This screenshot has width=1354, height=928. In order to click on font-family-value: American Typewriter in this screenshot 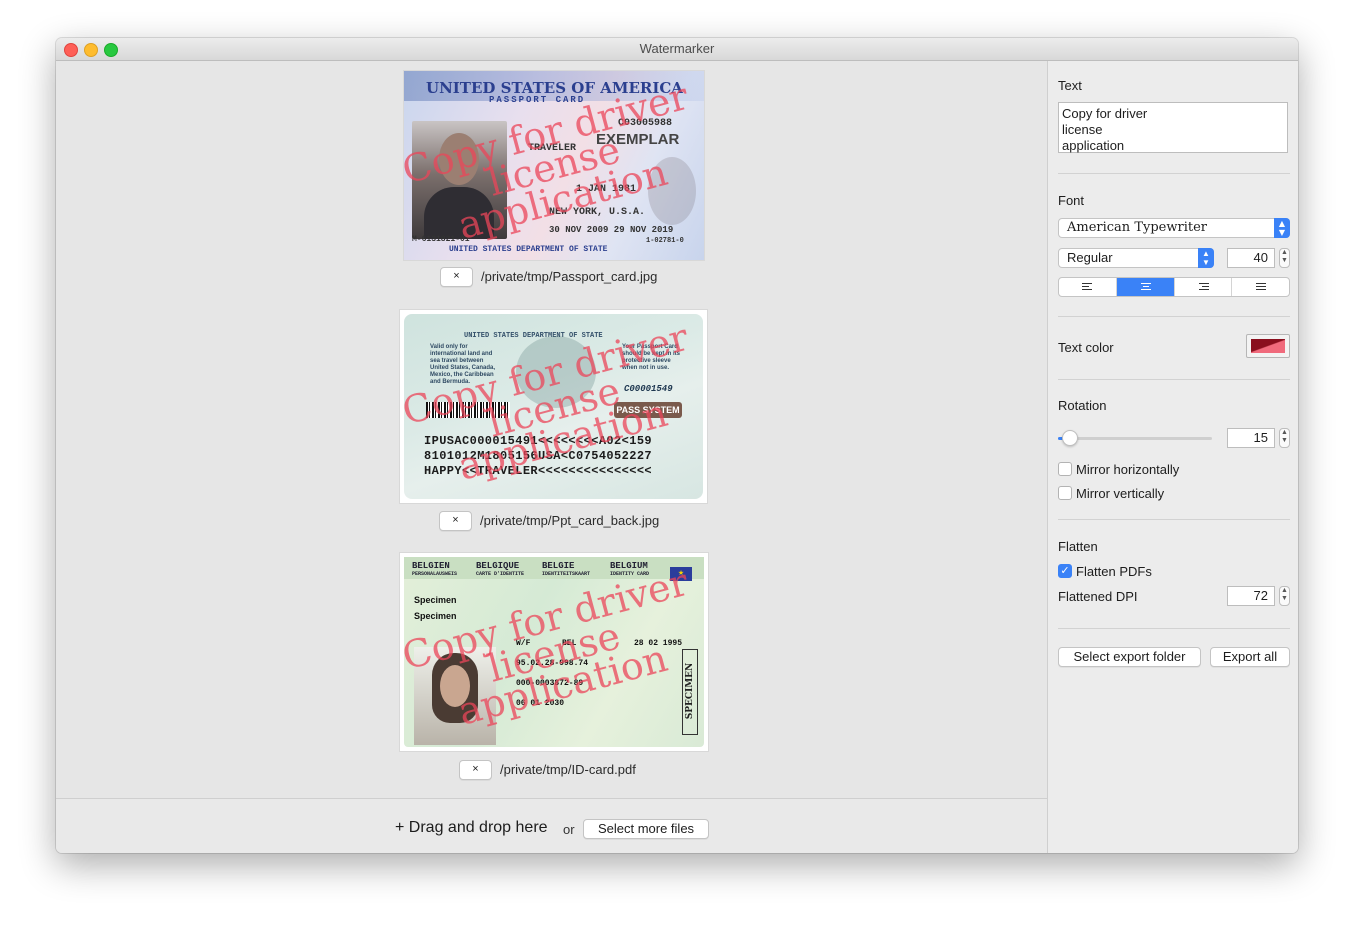, I will do `click(1137, 227)`.